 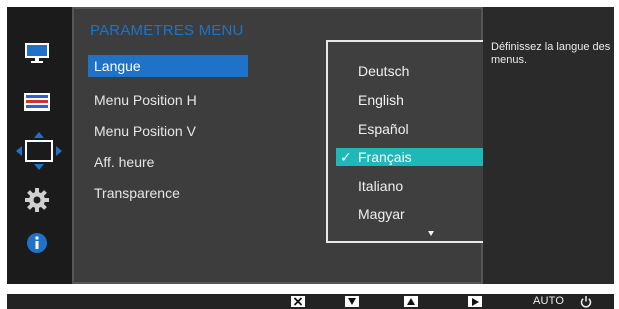 I want to click on info-icon, so click(x=37, y=243).